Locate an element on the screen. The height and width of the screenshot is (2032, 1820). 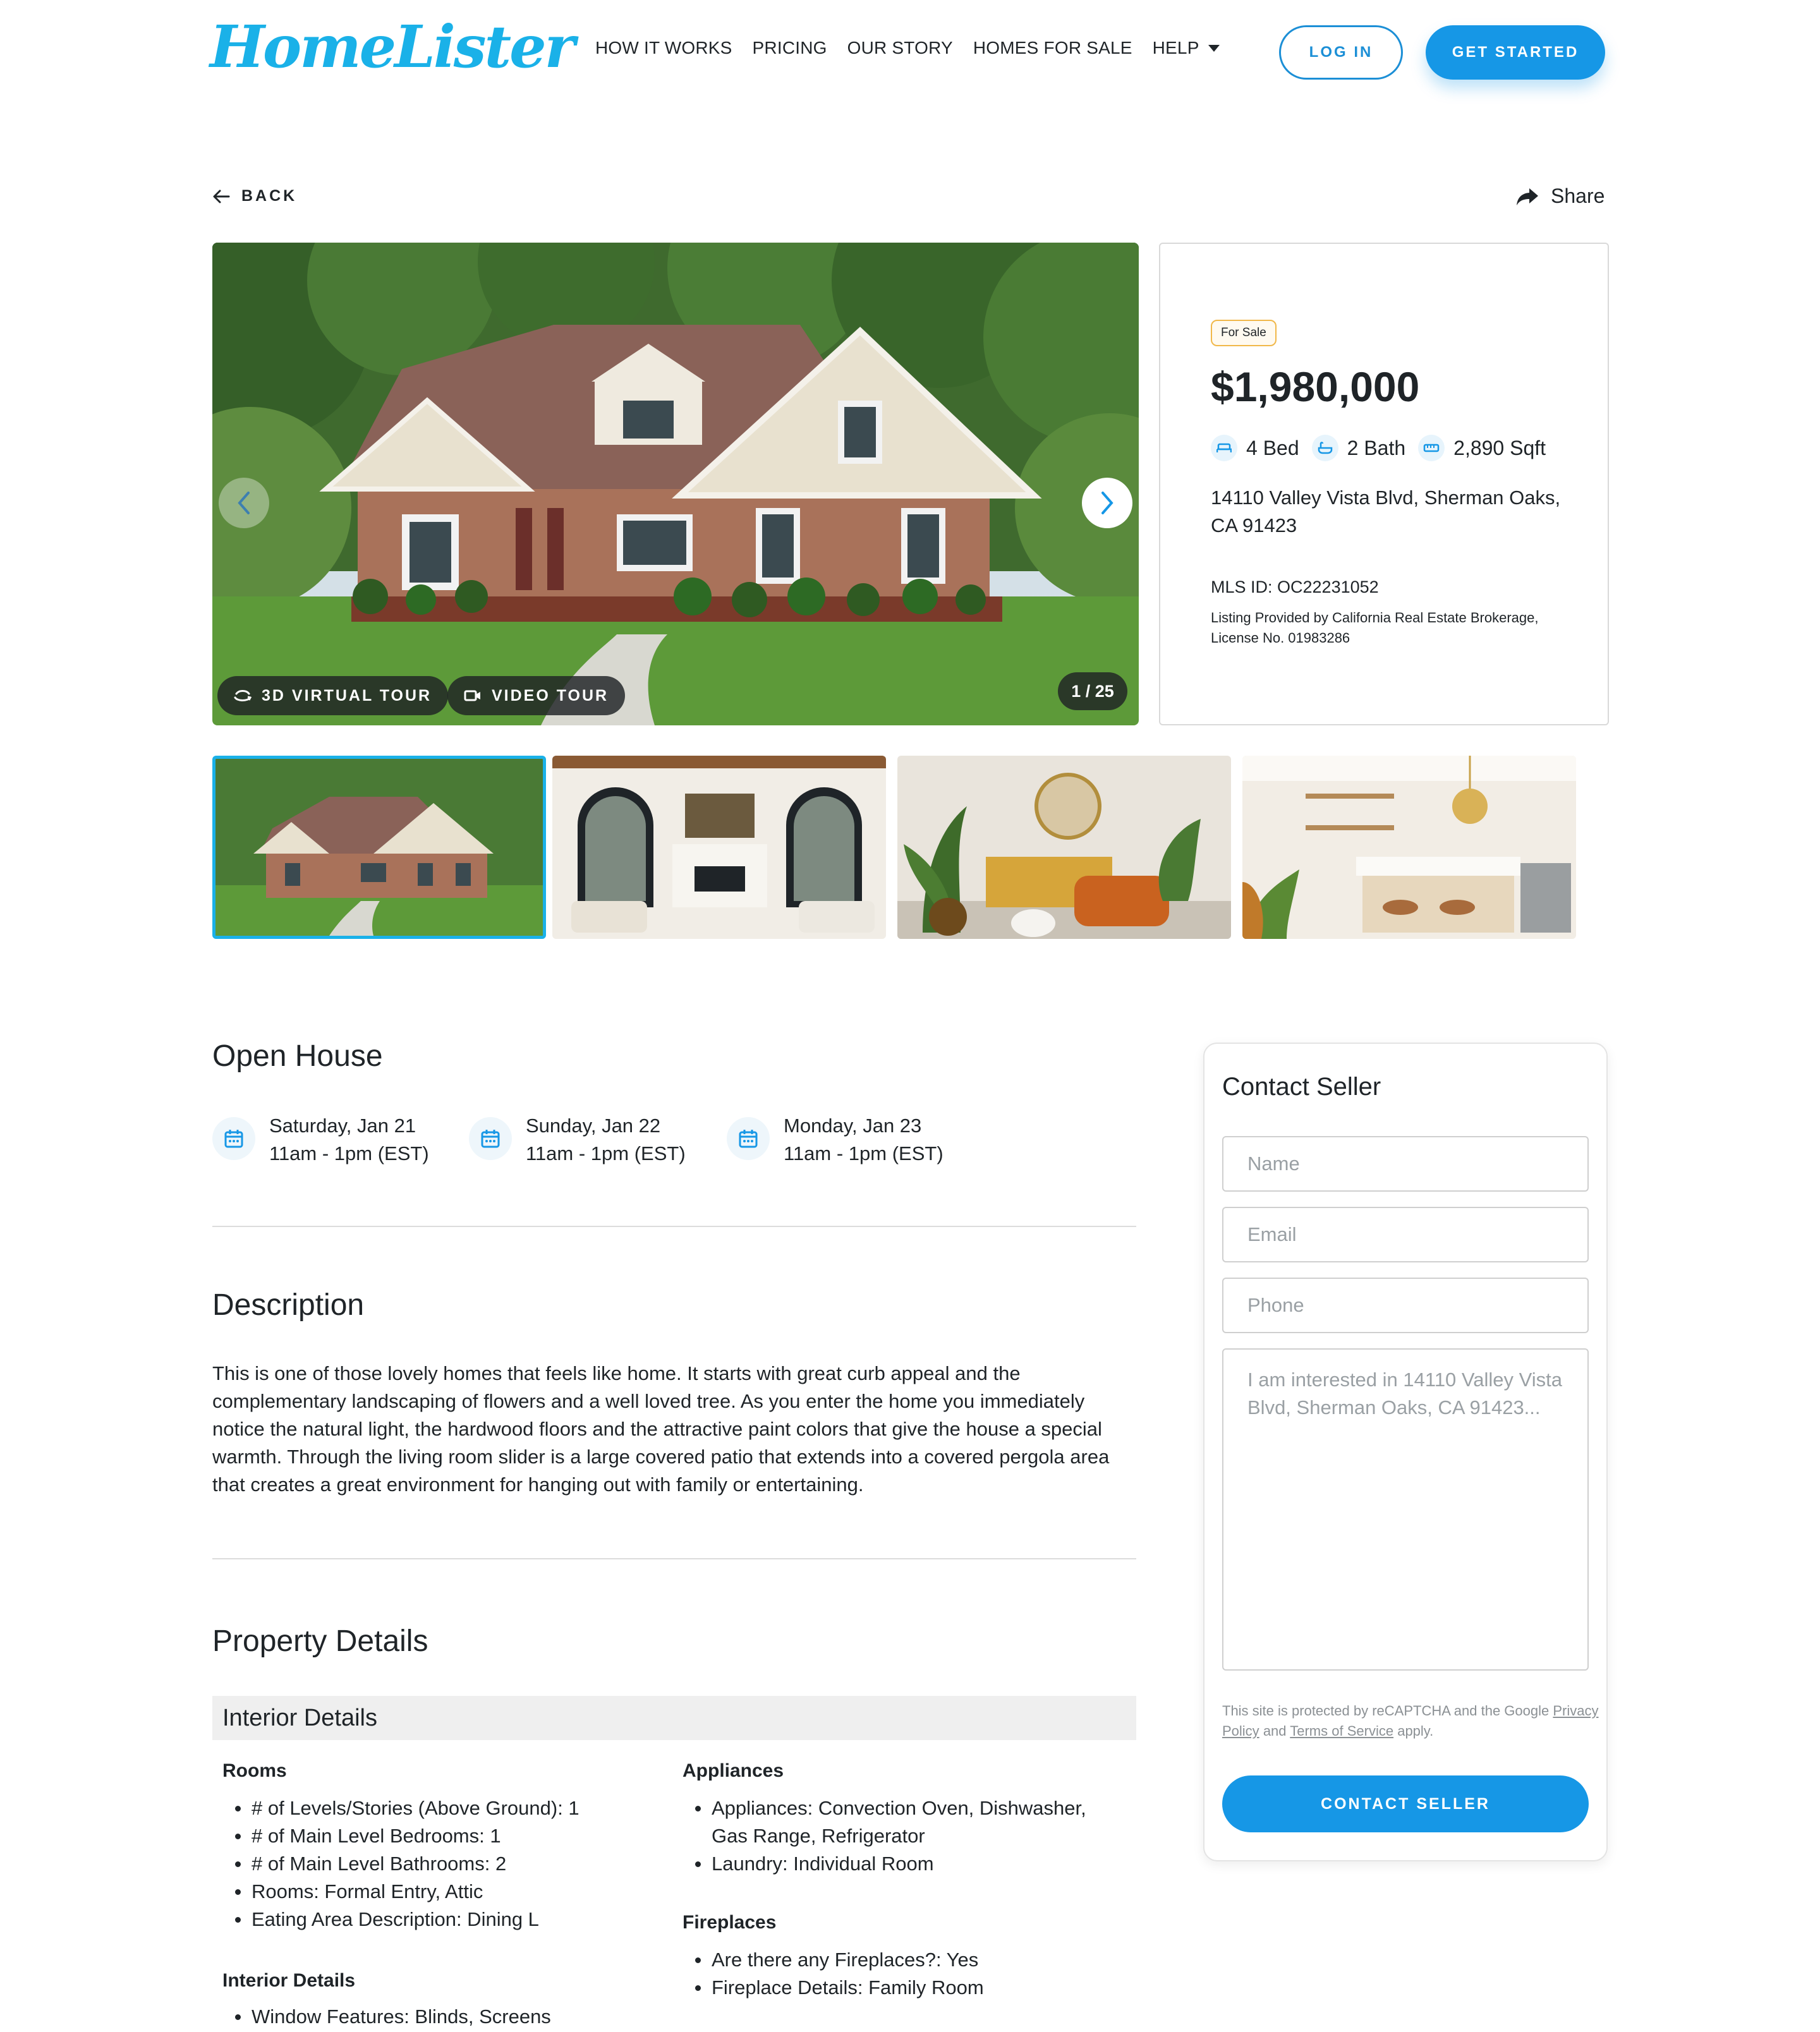
bath-icon is located at coordinates (1324, 448).